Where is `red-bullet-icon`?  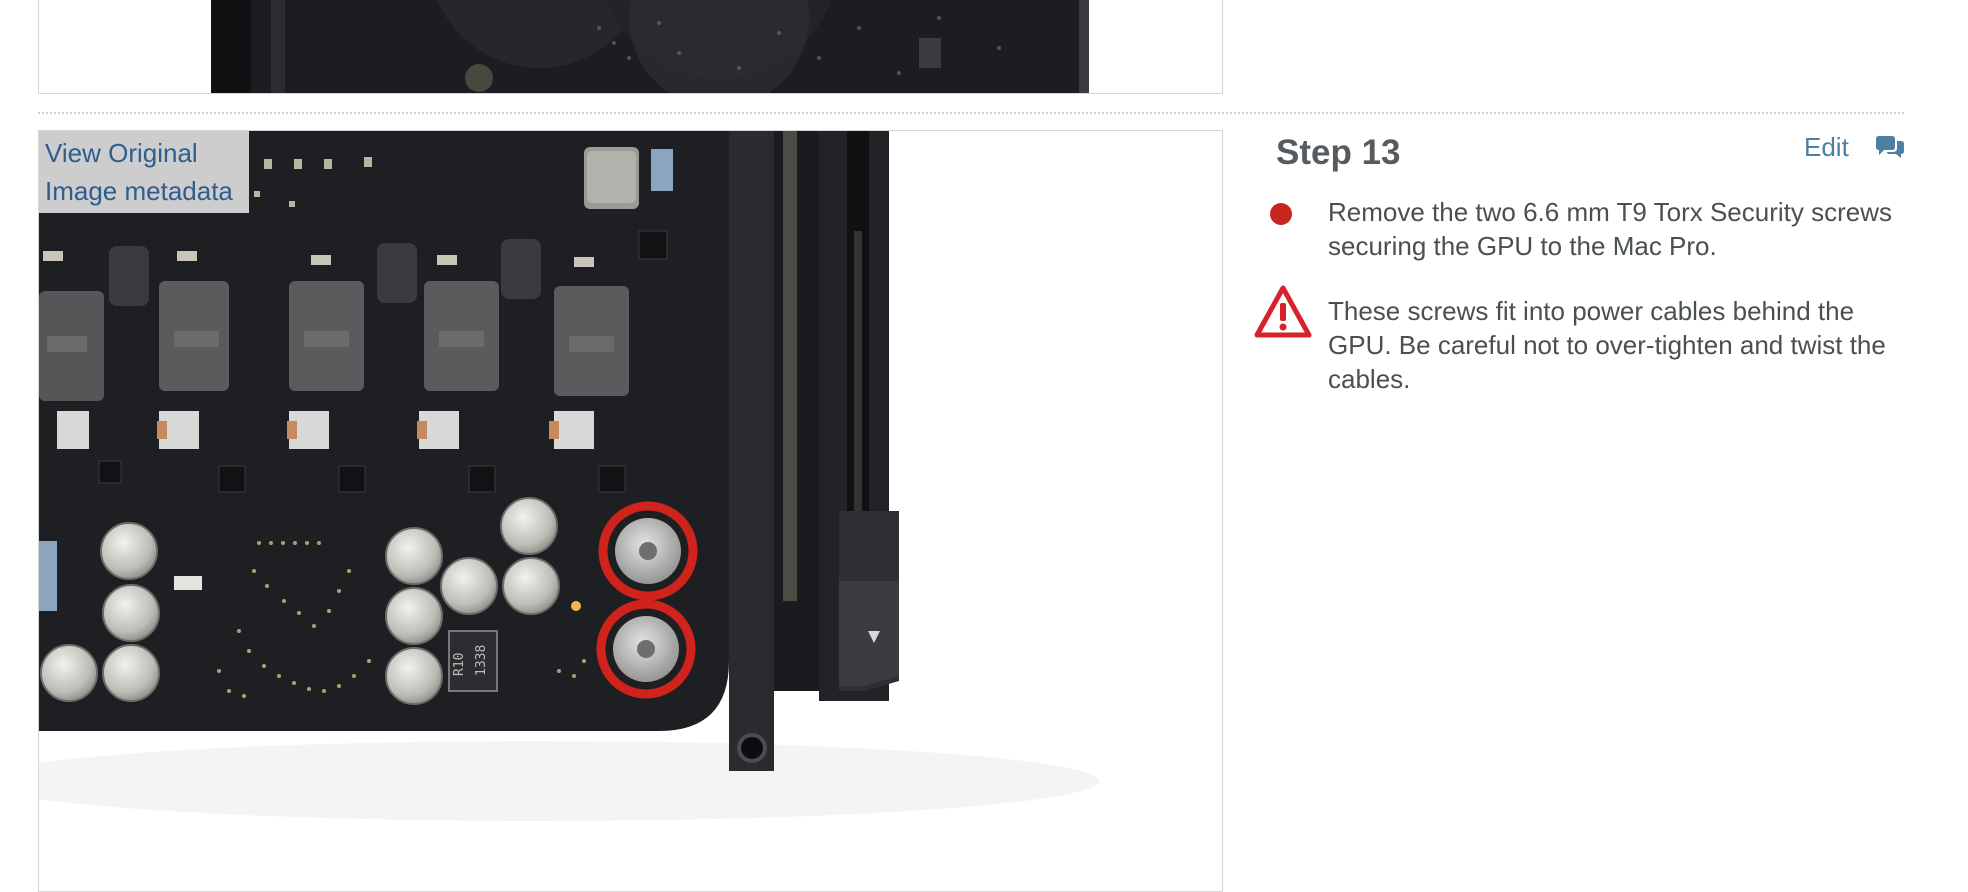 red-bullet-icon is located at coordinates (1281, 214).